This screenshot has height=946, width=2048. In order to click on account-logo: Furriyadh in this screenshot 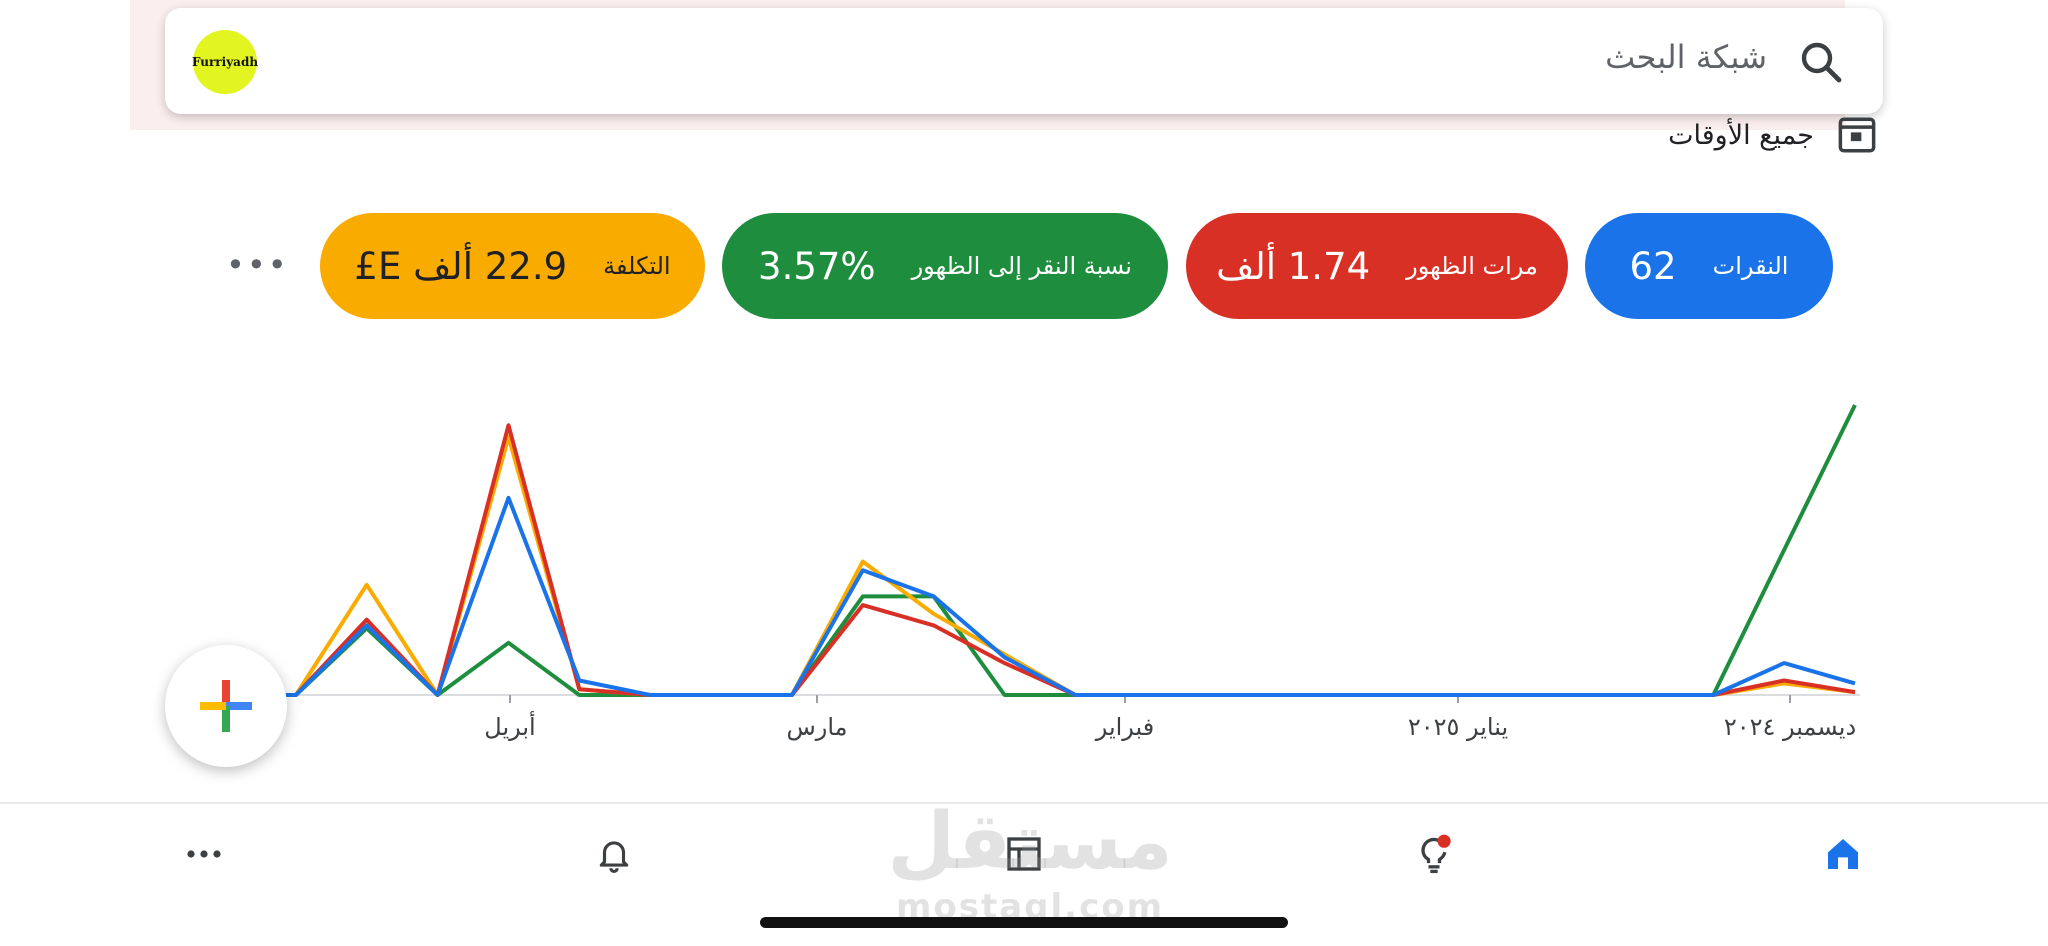, I will do `click(225, 62)`.